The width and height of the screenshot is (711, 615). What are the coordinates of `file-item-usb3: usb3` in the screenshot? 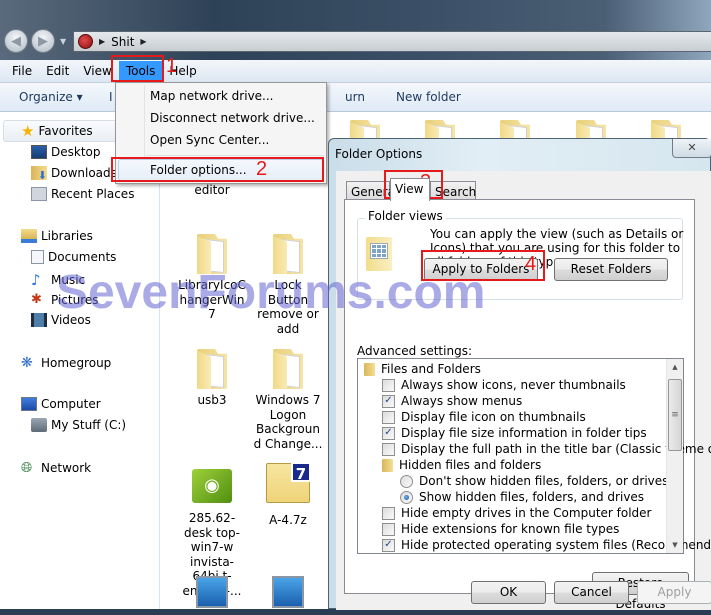 It's located at (212, 377).